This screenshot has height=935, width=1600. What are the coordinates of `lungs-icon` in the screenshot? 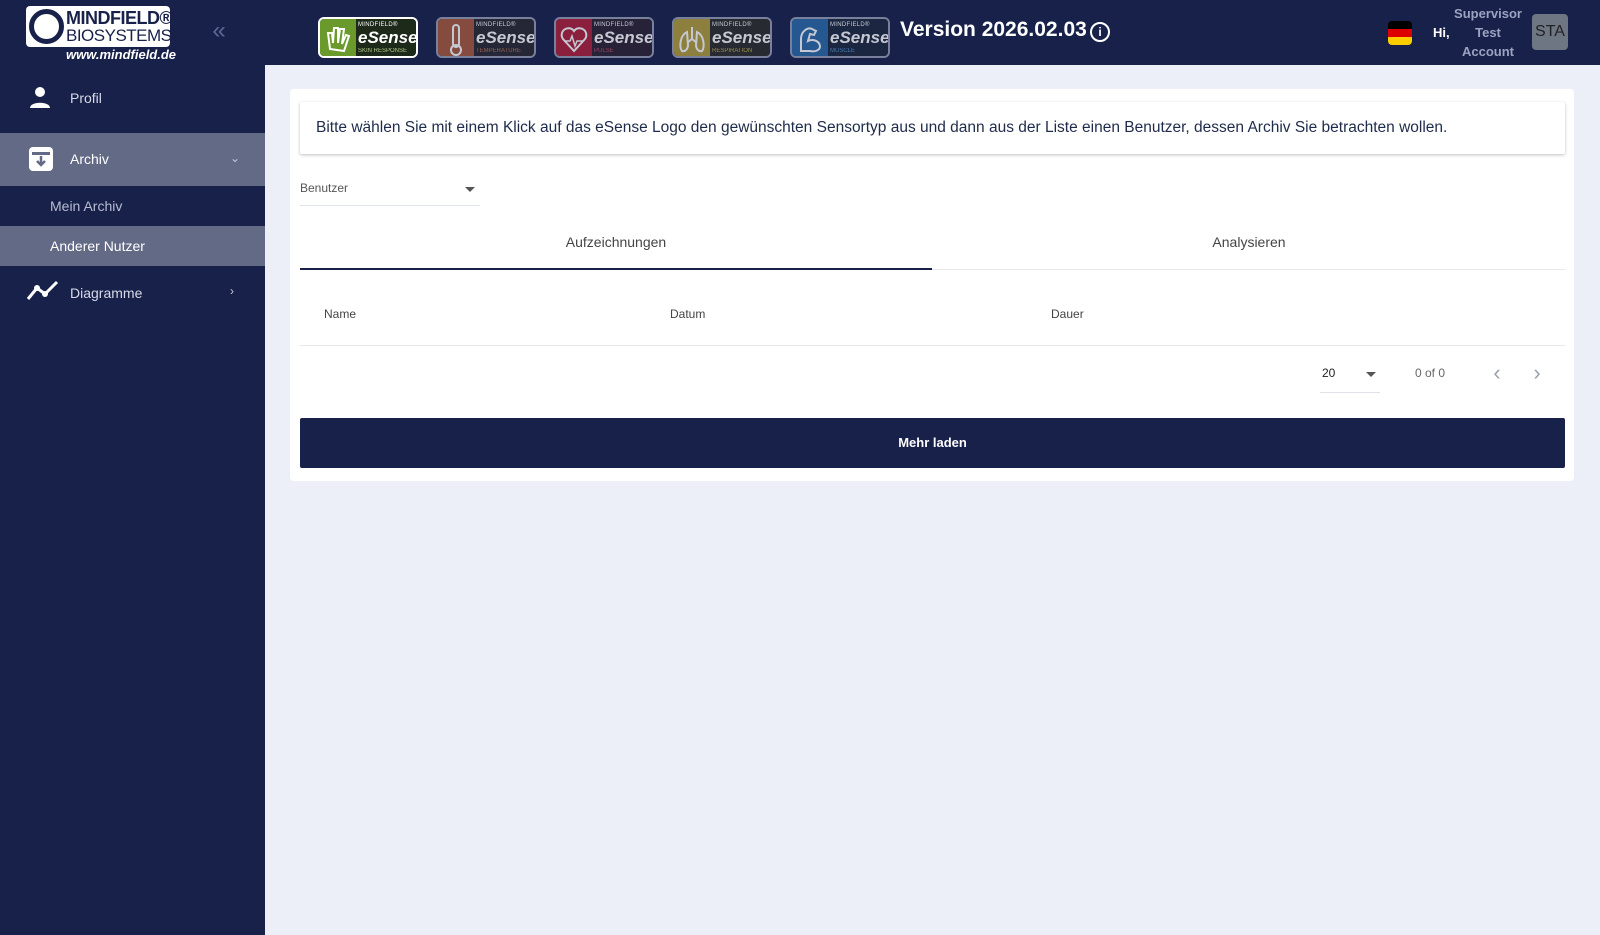 It's located at (692, 37).